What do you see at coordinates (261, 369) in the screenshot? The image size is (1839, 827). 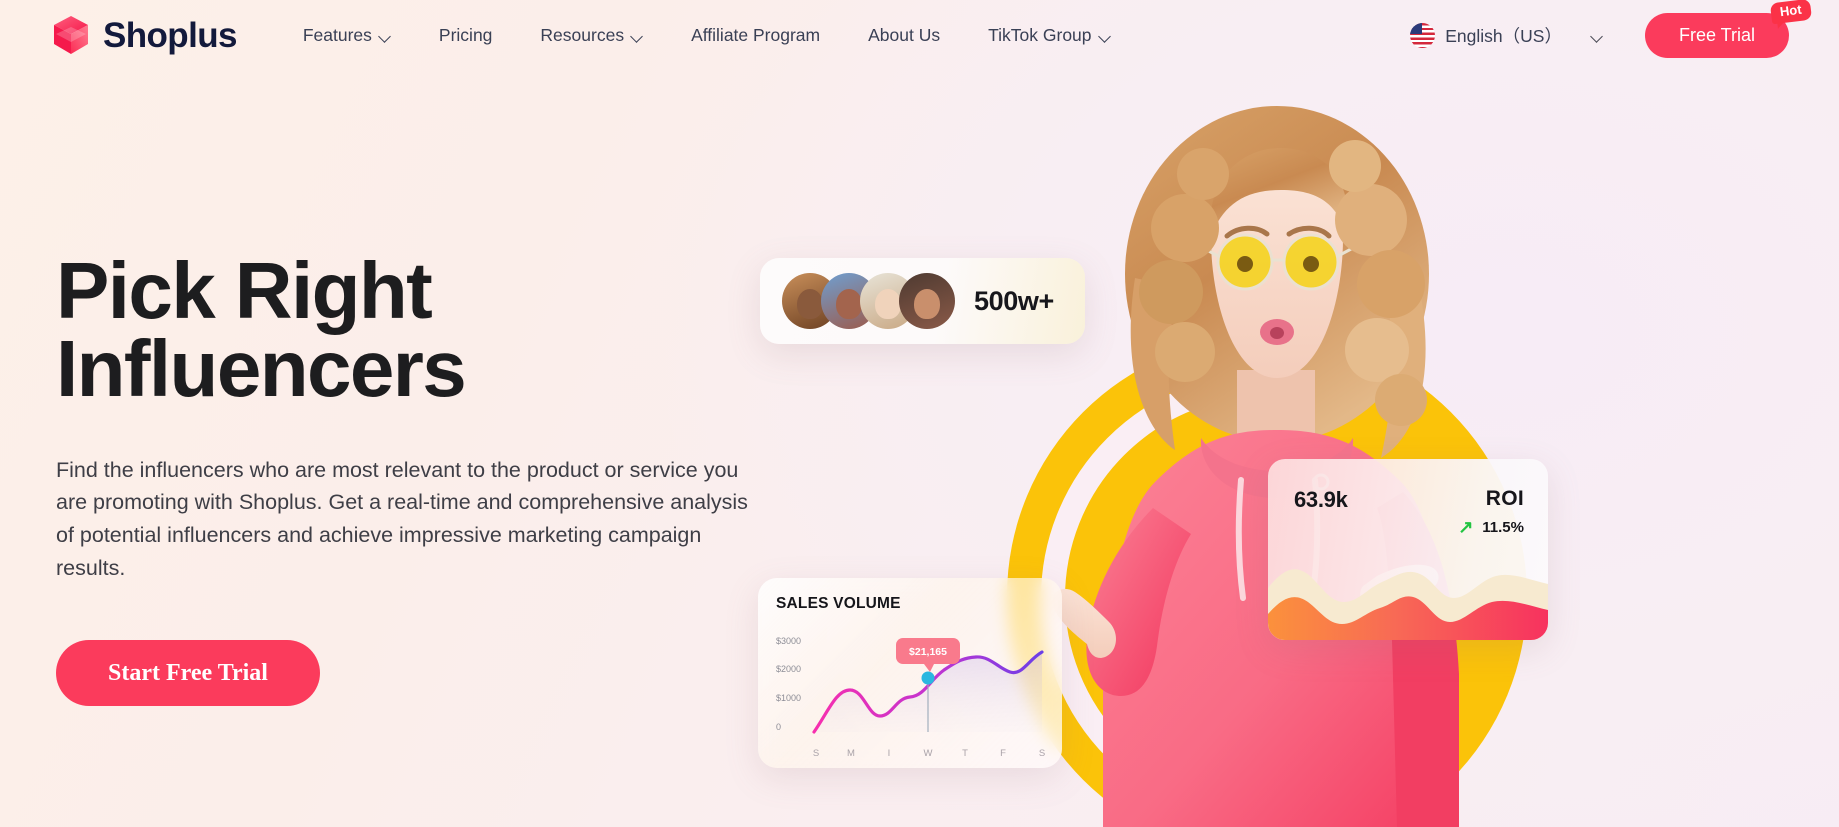 I see `headline-line-2: Influencers` at bounding box center [261, 369].